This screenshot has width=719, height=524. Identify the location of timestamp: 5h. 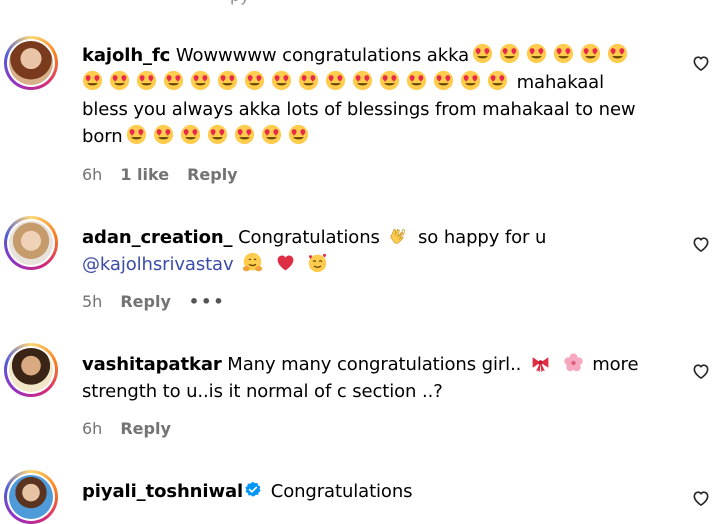
(92, 301).